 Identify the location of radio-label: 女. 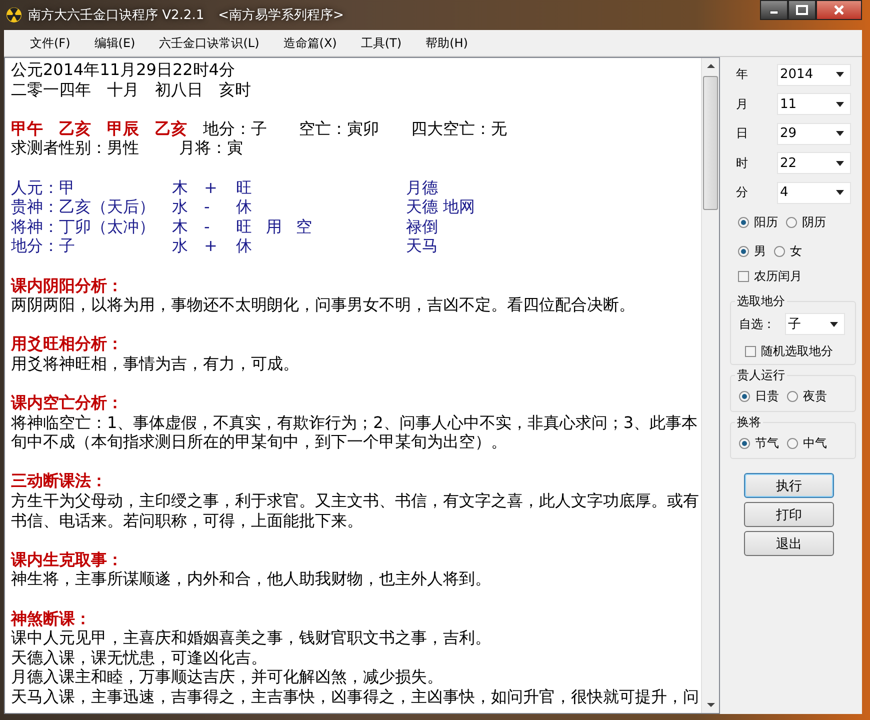
(796, 251).